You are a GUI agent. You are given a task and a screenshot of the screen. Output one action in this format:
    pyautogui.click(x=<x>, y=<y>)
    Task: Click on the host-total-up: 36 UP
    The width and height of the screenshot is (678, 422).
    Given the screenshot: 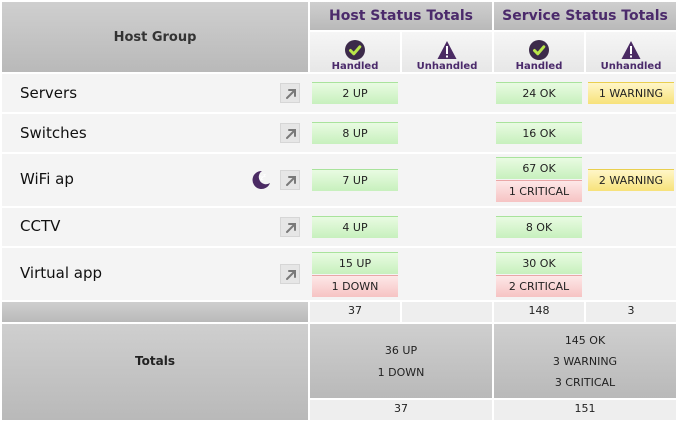 What is the action you would take?
    pyautogui.click(x=401, y=350)
    